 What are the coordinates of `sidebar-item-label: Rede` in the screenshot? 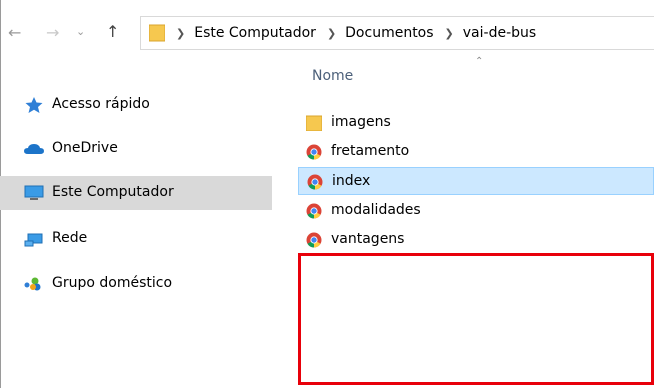 It's located at (70, 238).